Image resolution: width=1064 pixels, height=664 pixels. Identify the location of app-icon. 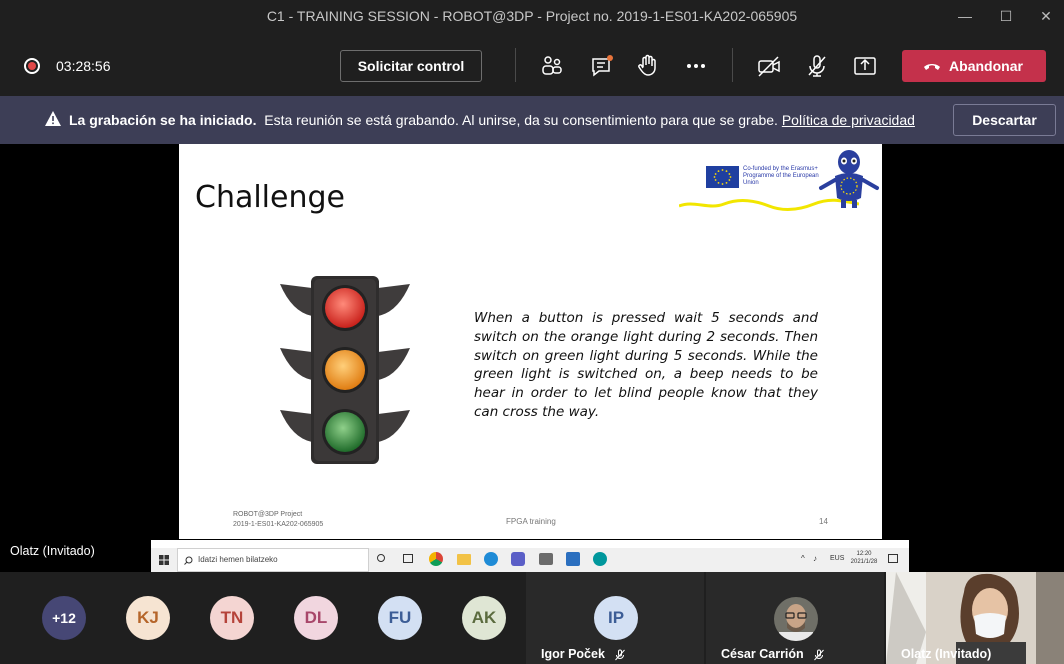
(573, 559).